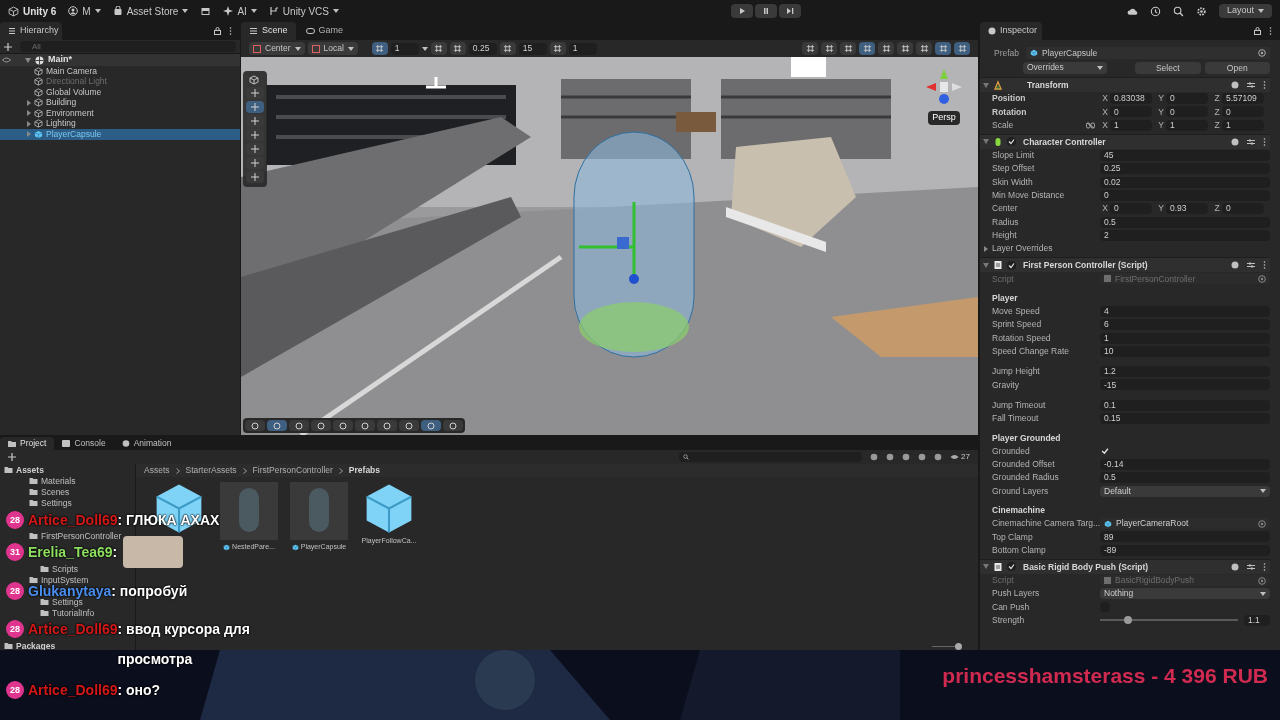  I want to click on number-field: 45, so click(1185, 156).